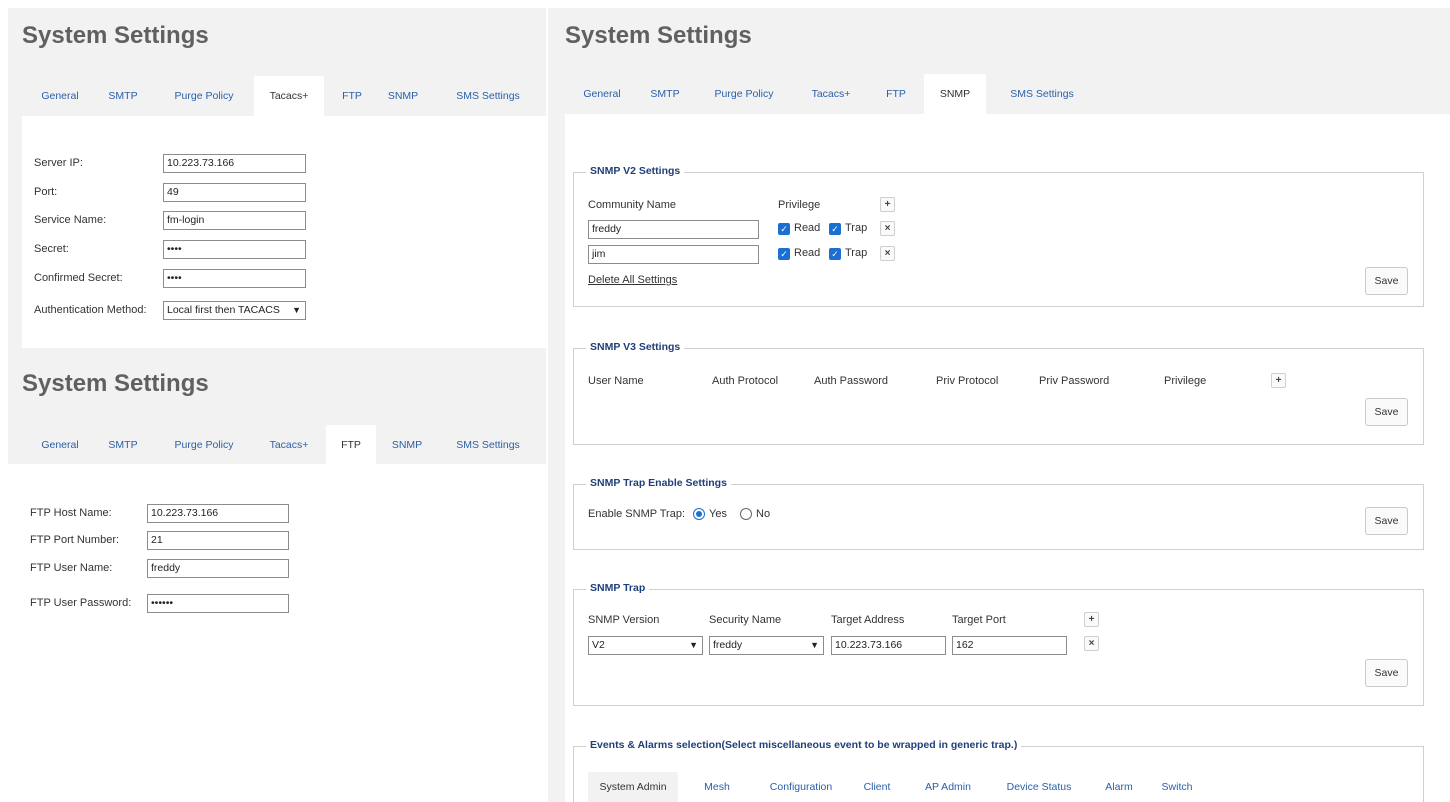 Image resolution: width=1450 pixels, height=802 pixels. I want to click on auth-method-select: Local first then TACACS ▼, so click(234, 310).